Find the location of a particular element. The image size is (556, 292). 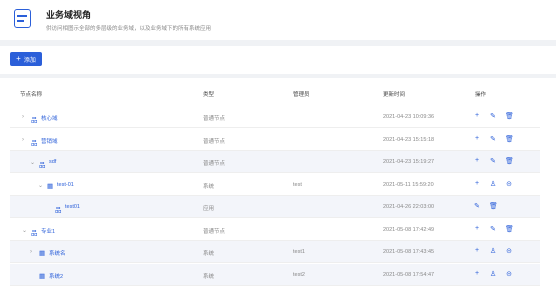

page-subtitle: 供访问相图示全部的多层级的业务域，以及业务域下的所有系统应用 is located at coordinates (129, 29).